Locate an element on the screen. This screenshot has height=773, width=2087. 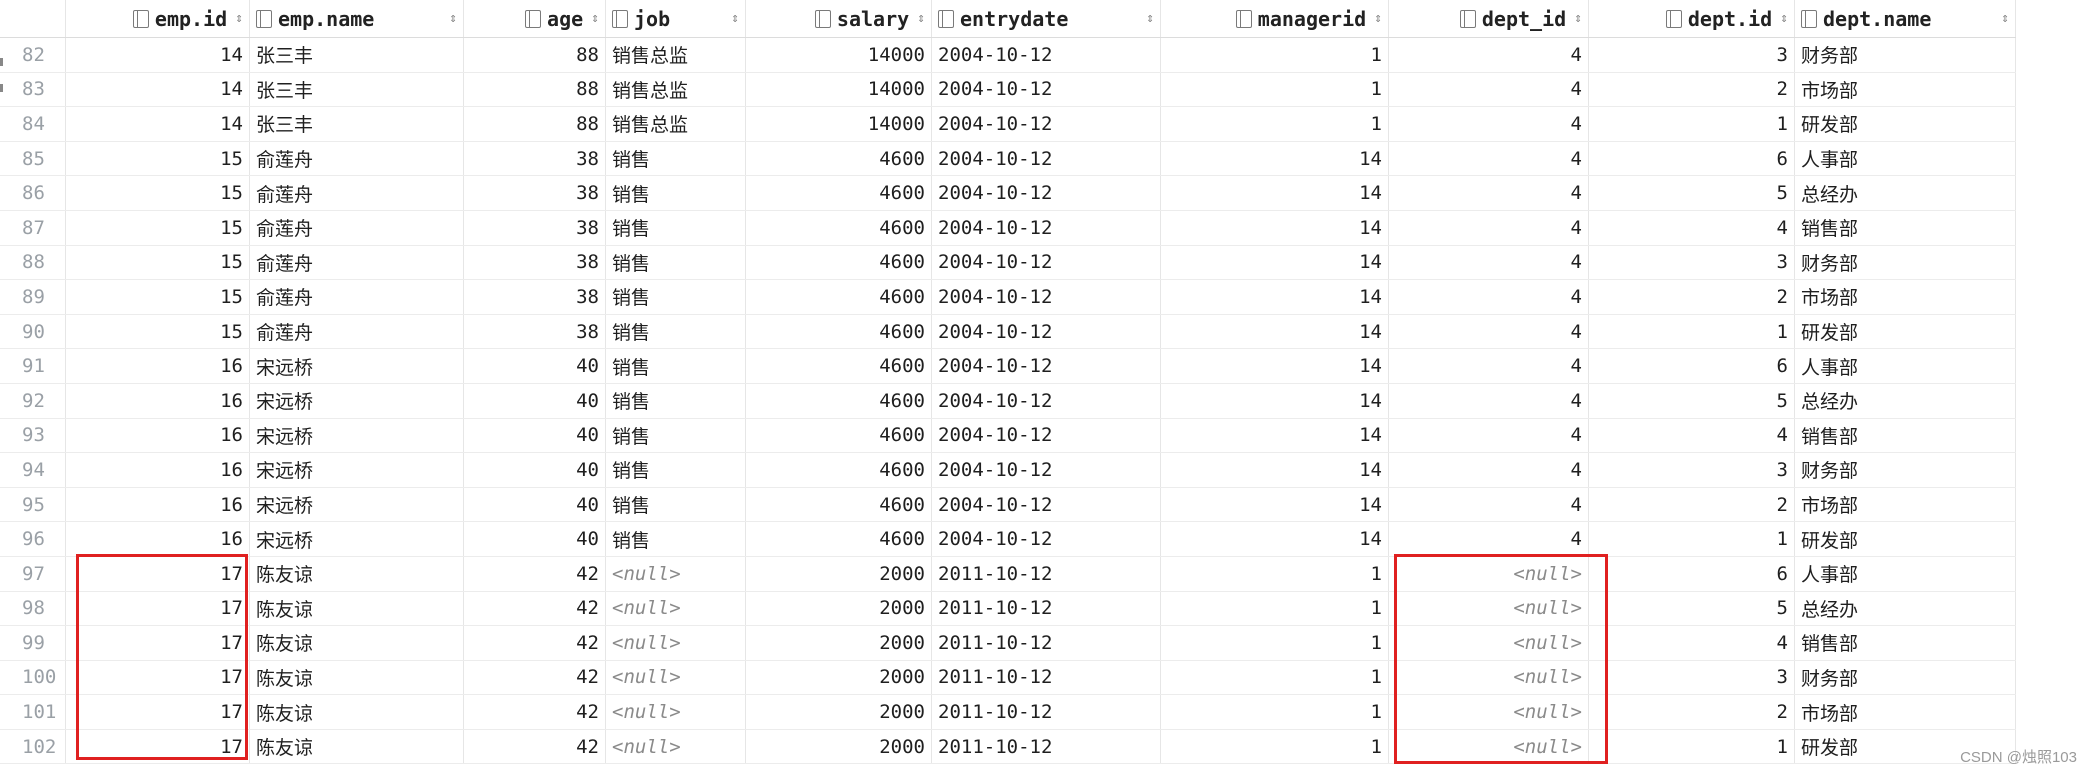
cell-age: 88 is located at coordinates (535, 55).